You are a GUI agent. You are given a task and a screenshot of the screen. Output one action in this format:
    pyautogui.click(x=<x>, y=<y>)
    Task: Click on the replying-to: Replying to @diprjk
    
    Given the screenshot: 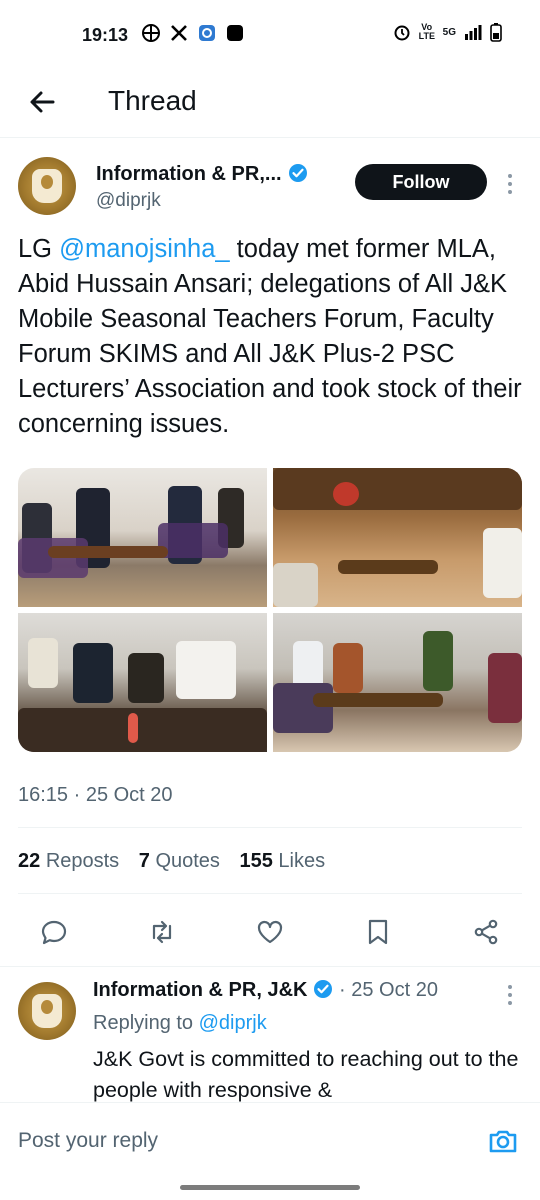 What is the action you would take?
    pyautogui.click(x=180, y=1023)
    